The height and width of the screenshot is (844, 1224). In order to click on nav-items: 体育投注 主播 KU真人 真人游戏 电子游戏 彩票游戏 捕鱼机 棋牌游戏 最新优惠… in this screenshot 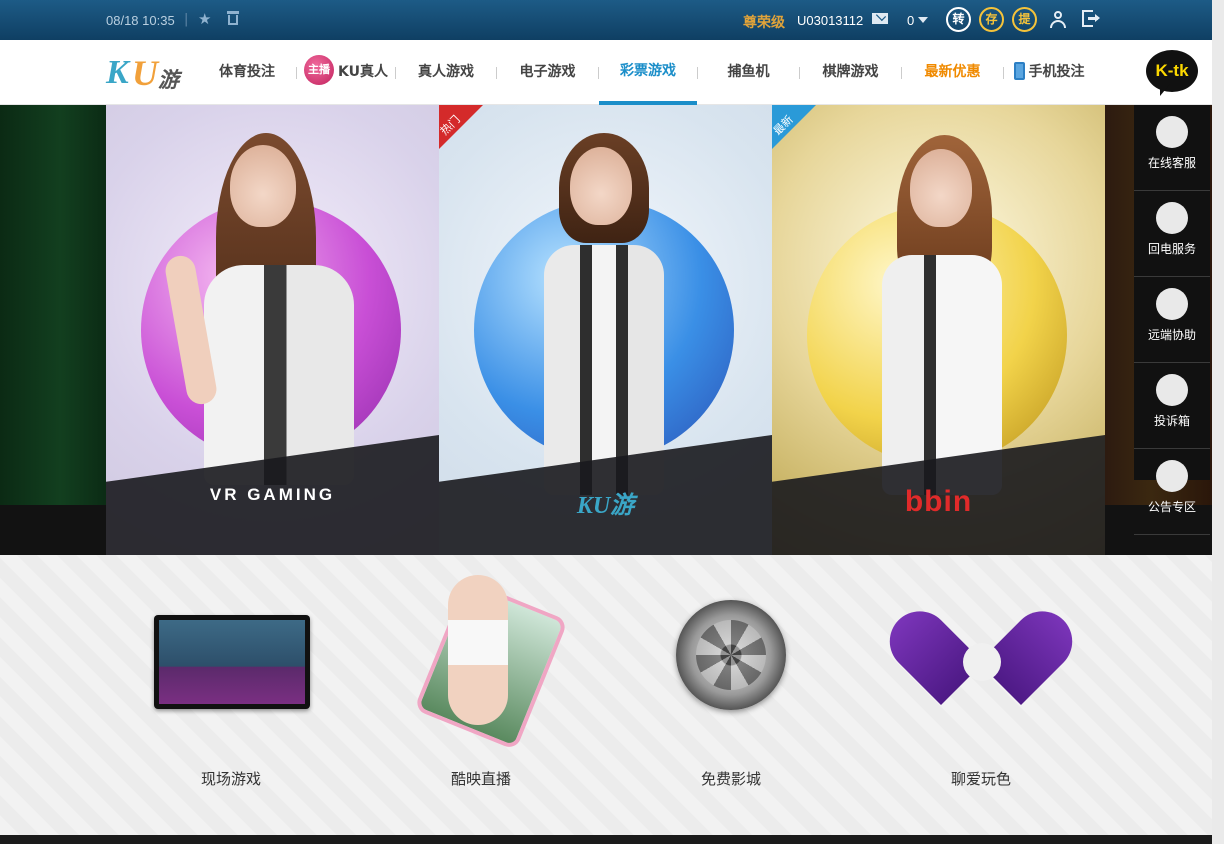, I will do `click(646, 72)`.